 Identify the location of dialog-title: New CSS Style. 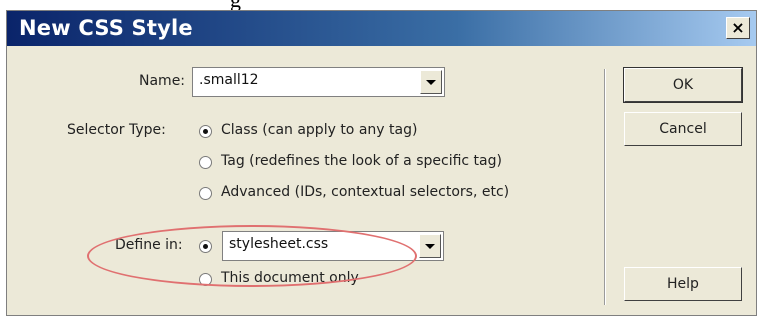
(106, 28).